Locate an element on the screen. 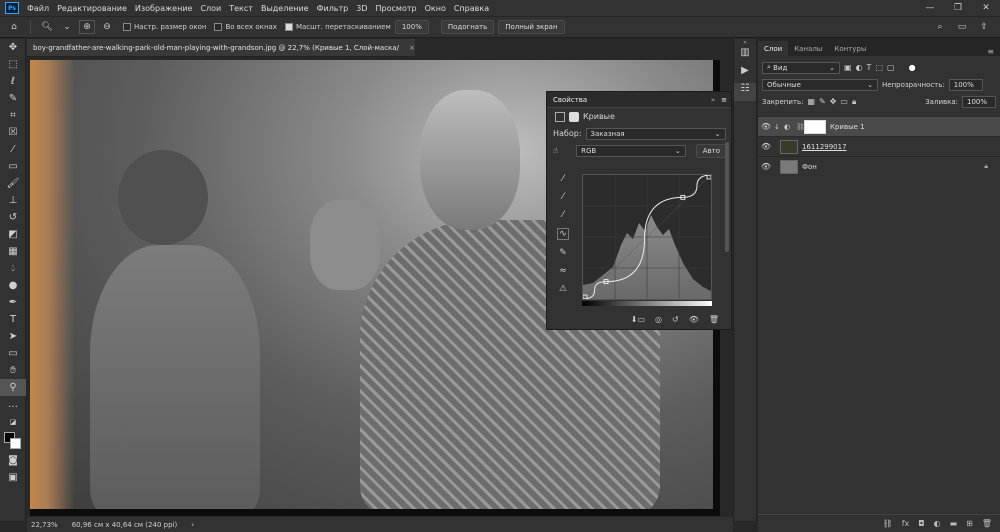 The height and width of the screenshot is (532, 1000). maximize-button: ❐ is located at coordinates (958, 8).